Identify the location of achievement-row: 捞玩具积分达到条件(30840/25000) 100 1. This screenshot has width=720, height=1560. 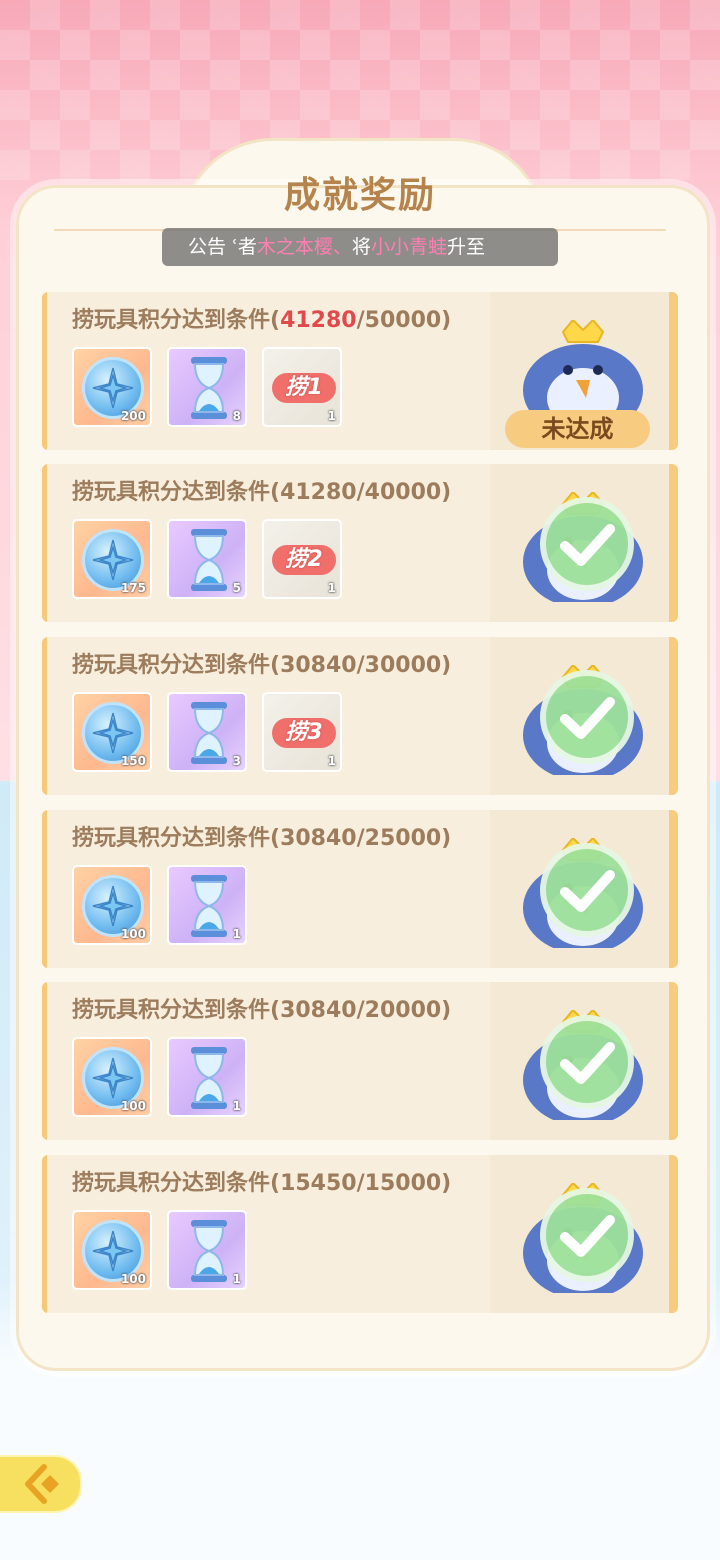
(360, 889).